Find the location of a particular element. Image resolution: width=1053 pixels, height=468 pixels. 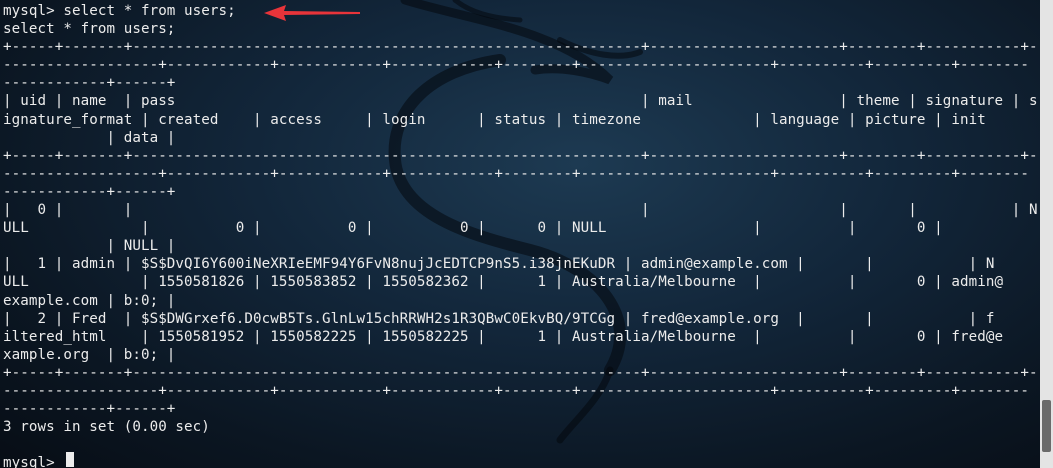

scrollbar-thumb is located at coordinates (1046, 426).